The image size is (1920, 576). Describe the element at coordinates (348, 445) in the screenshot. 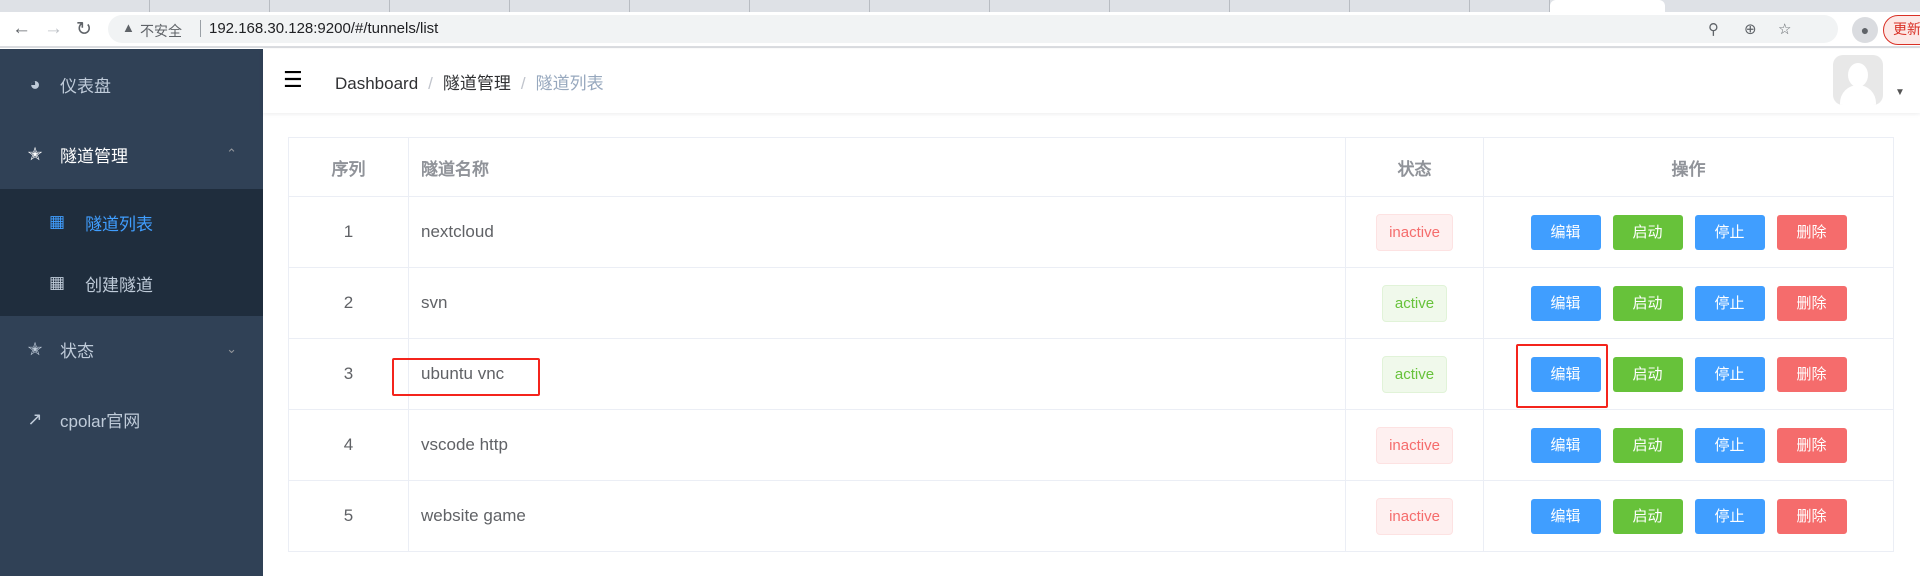

I see `row-index: 4` at that location.